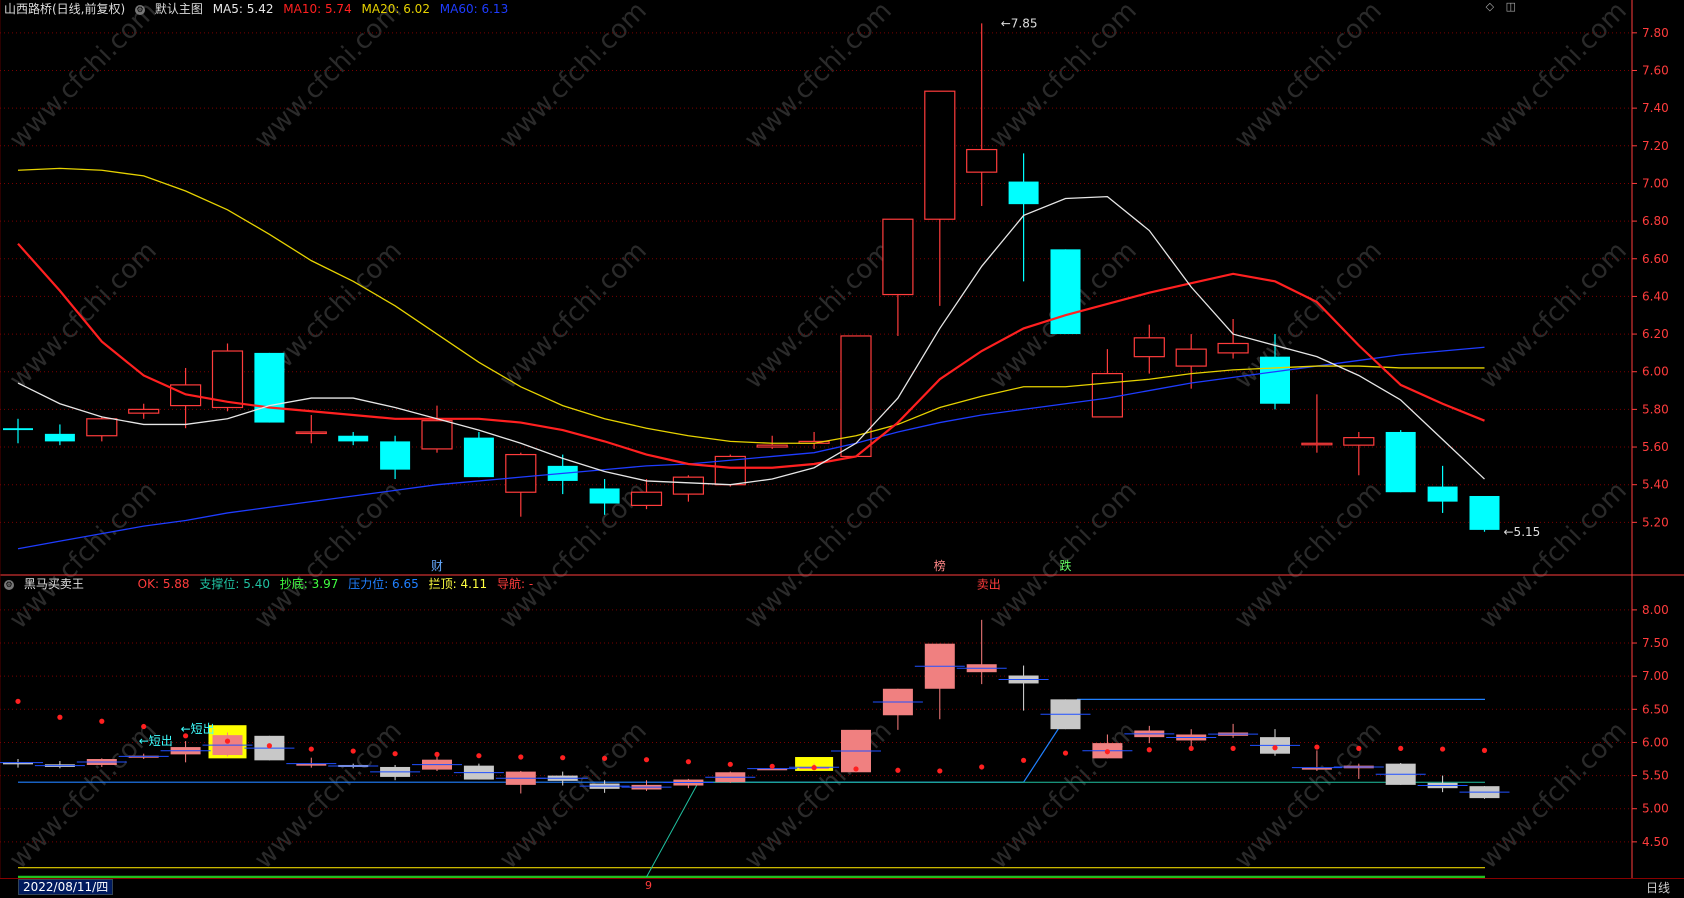 This screenshot has width=1684, height=898. What do you see at coordinates (243, 9) in the screenshot?
I see `ma5-label: MA5: 5.42` at bounding box center [243, 9].